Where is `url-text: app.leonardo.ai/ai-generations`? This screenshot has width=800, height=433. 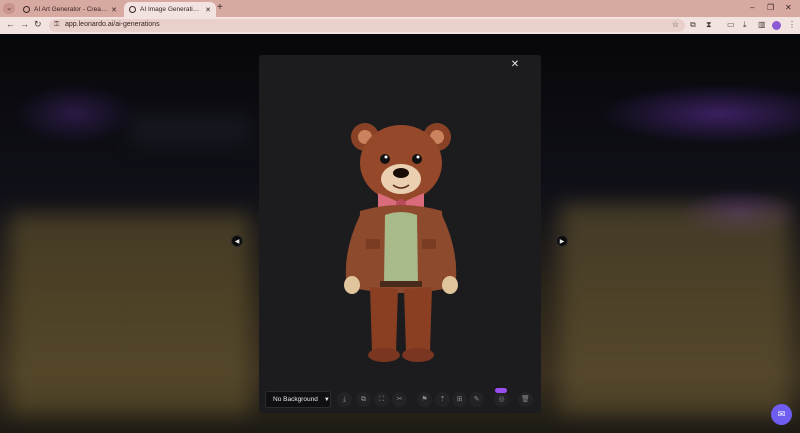 url-text: app.leonardo.ai/ai-generations is located at coordinates (112, 24).